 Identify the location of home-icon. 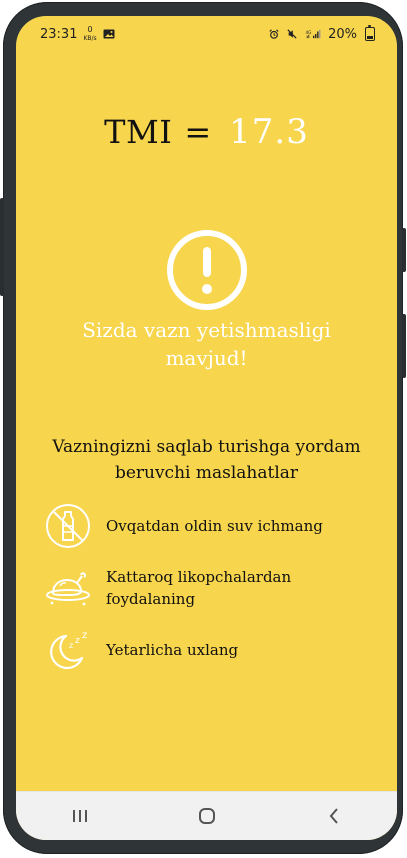
(206, 816).